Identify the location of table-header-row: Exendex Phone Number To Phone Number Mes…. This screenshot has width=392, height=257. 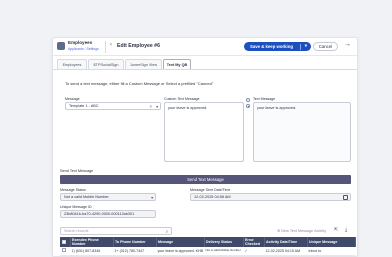
(208, 242).